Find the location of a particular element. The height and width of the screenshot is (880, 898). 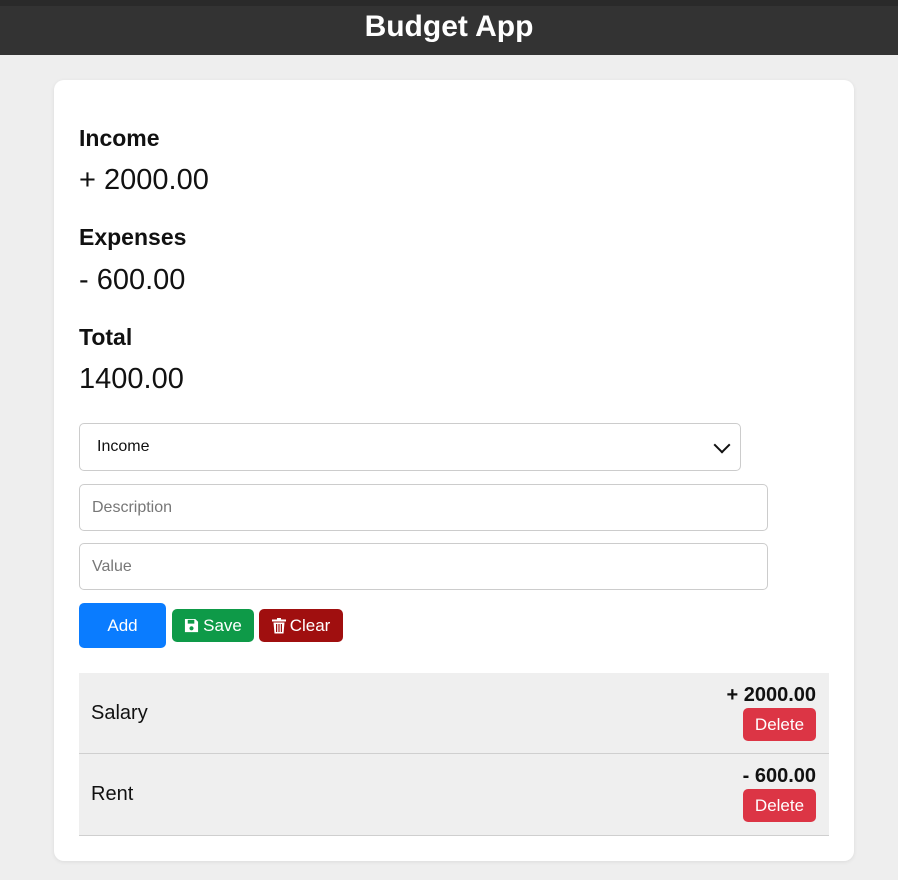

transaction-row: Salary + 2000.00 Delete is located at coordinates (454, 713).